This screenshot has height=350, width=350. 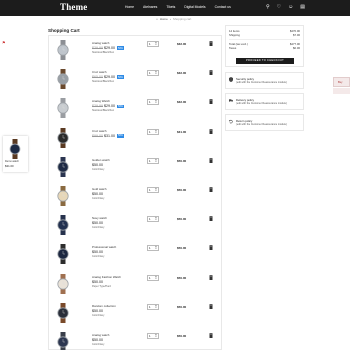 What do you see at coordinates (341, 82) in the screenshot?
I see `side-tab: Buy` at bounding box center [341, 82].